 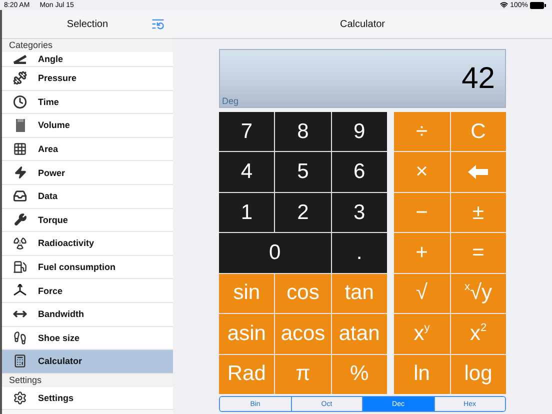 What do you see at coordinates (20, 78) in the screenshot?
I see `dumbbell-icon` at bounding box center [20, 78].